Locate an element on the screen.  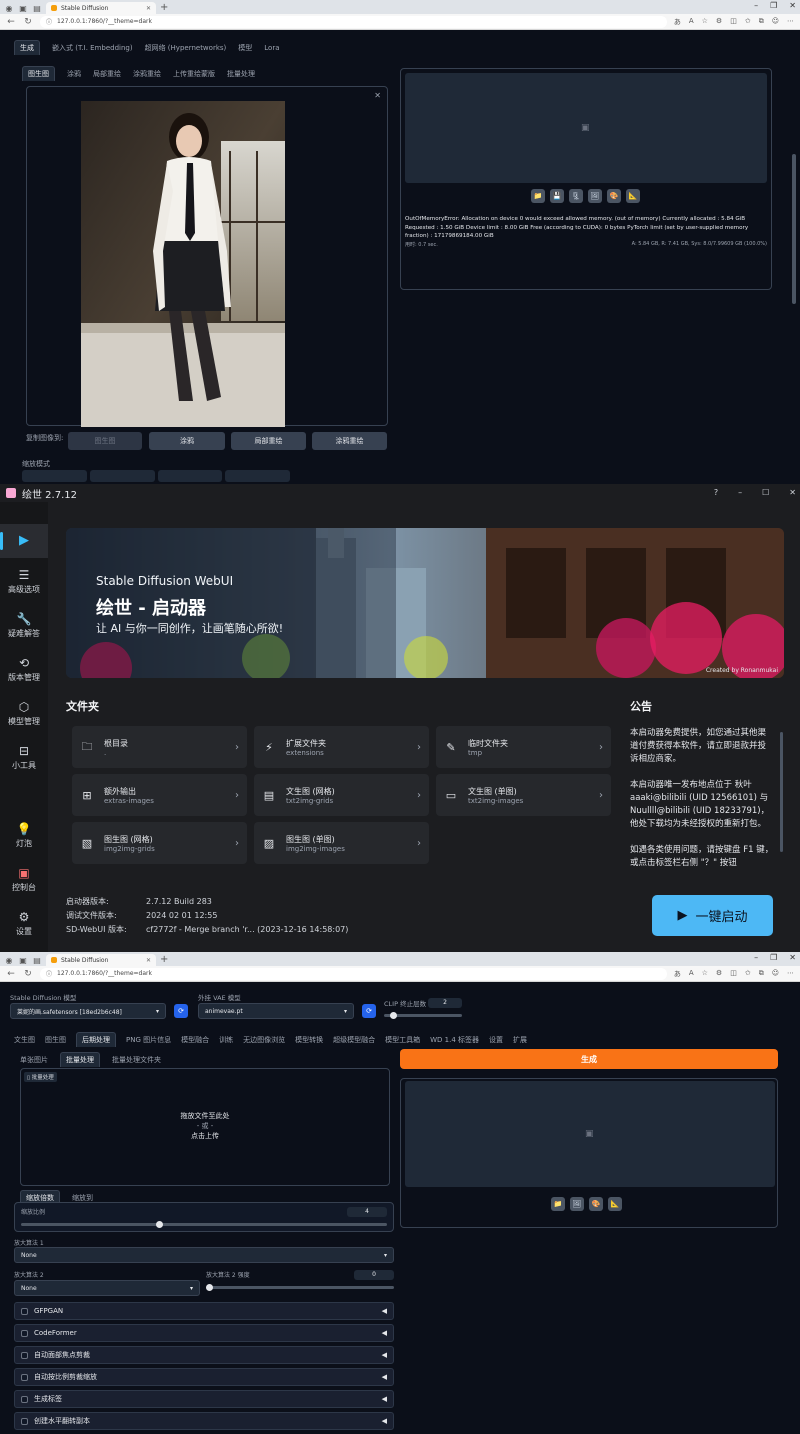
resize-mode-options is located at coordinates (156, 476).